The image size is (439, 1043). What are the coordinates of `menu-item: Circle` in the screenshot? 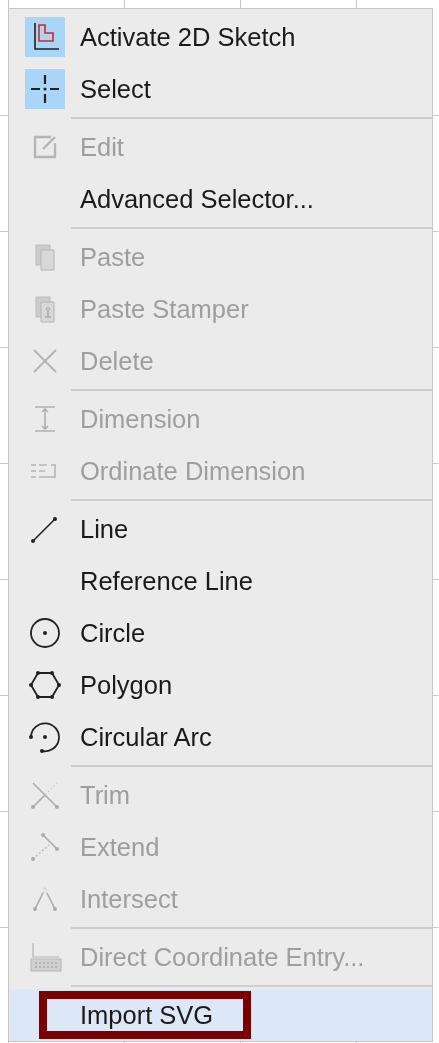 It's located at (220, 633).